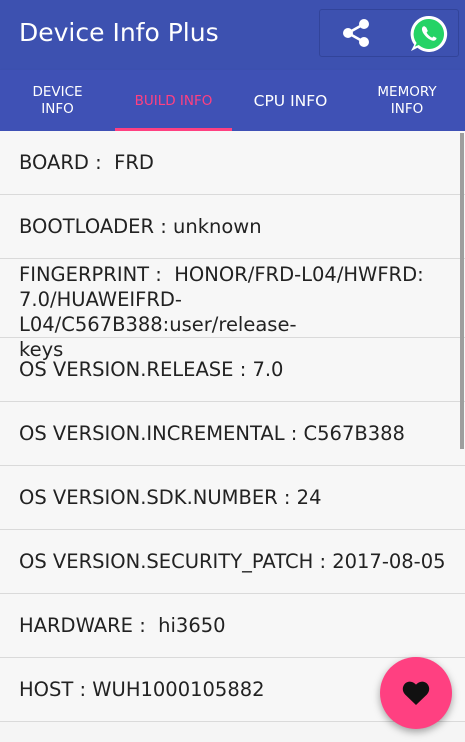 The height and width of the screenshot is (742, 465). I want to click on tab-device-info: DEVICE INFO, so click(57, 100).